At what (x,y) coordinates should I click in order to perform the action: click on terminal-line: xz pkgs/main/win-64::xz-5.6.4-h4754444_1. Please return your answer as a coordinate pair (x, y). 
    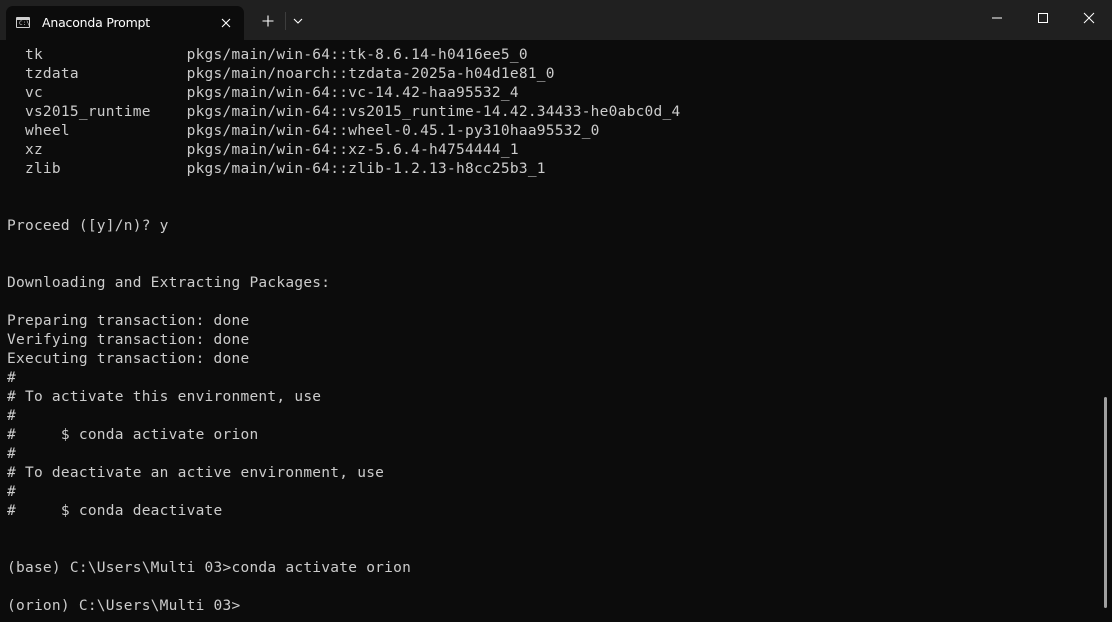
    Looking at the image, I should click on (263, 150).